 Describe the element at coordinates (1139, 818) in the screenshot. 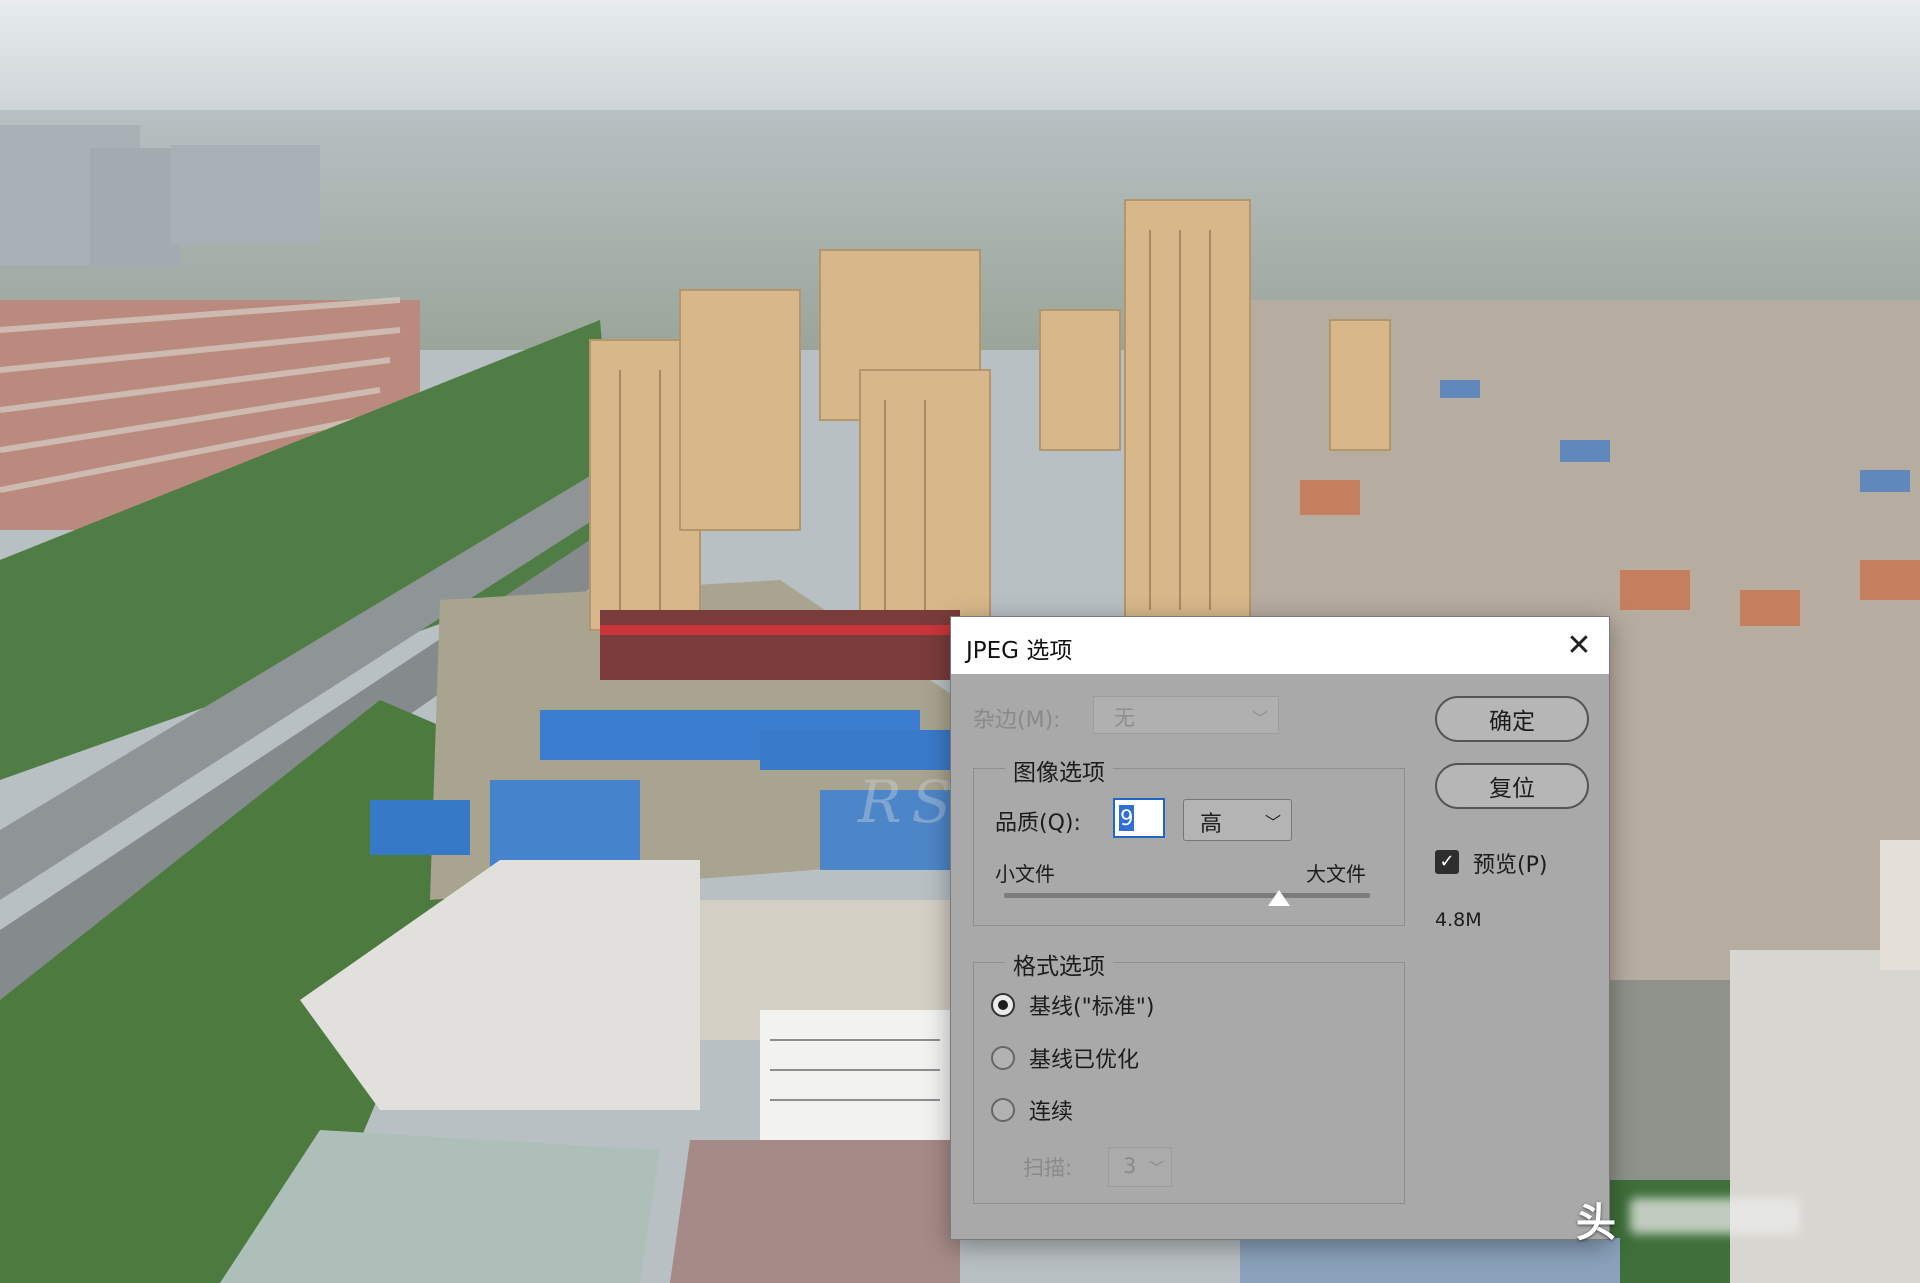

I see `quality-input: 9` at that location.